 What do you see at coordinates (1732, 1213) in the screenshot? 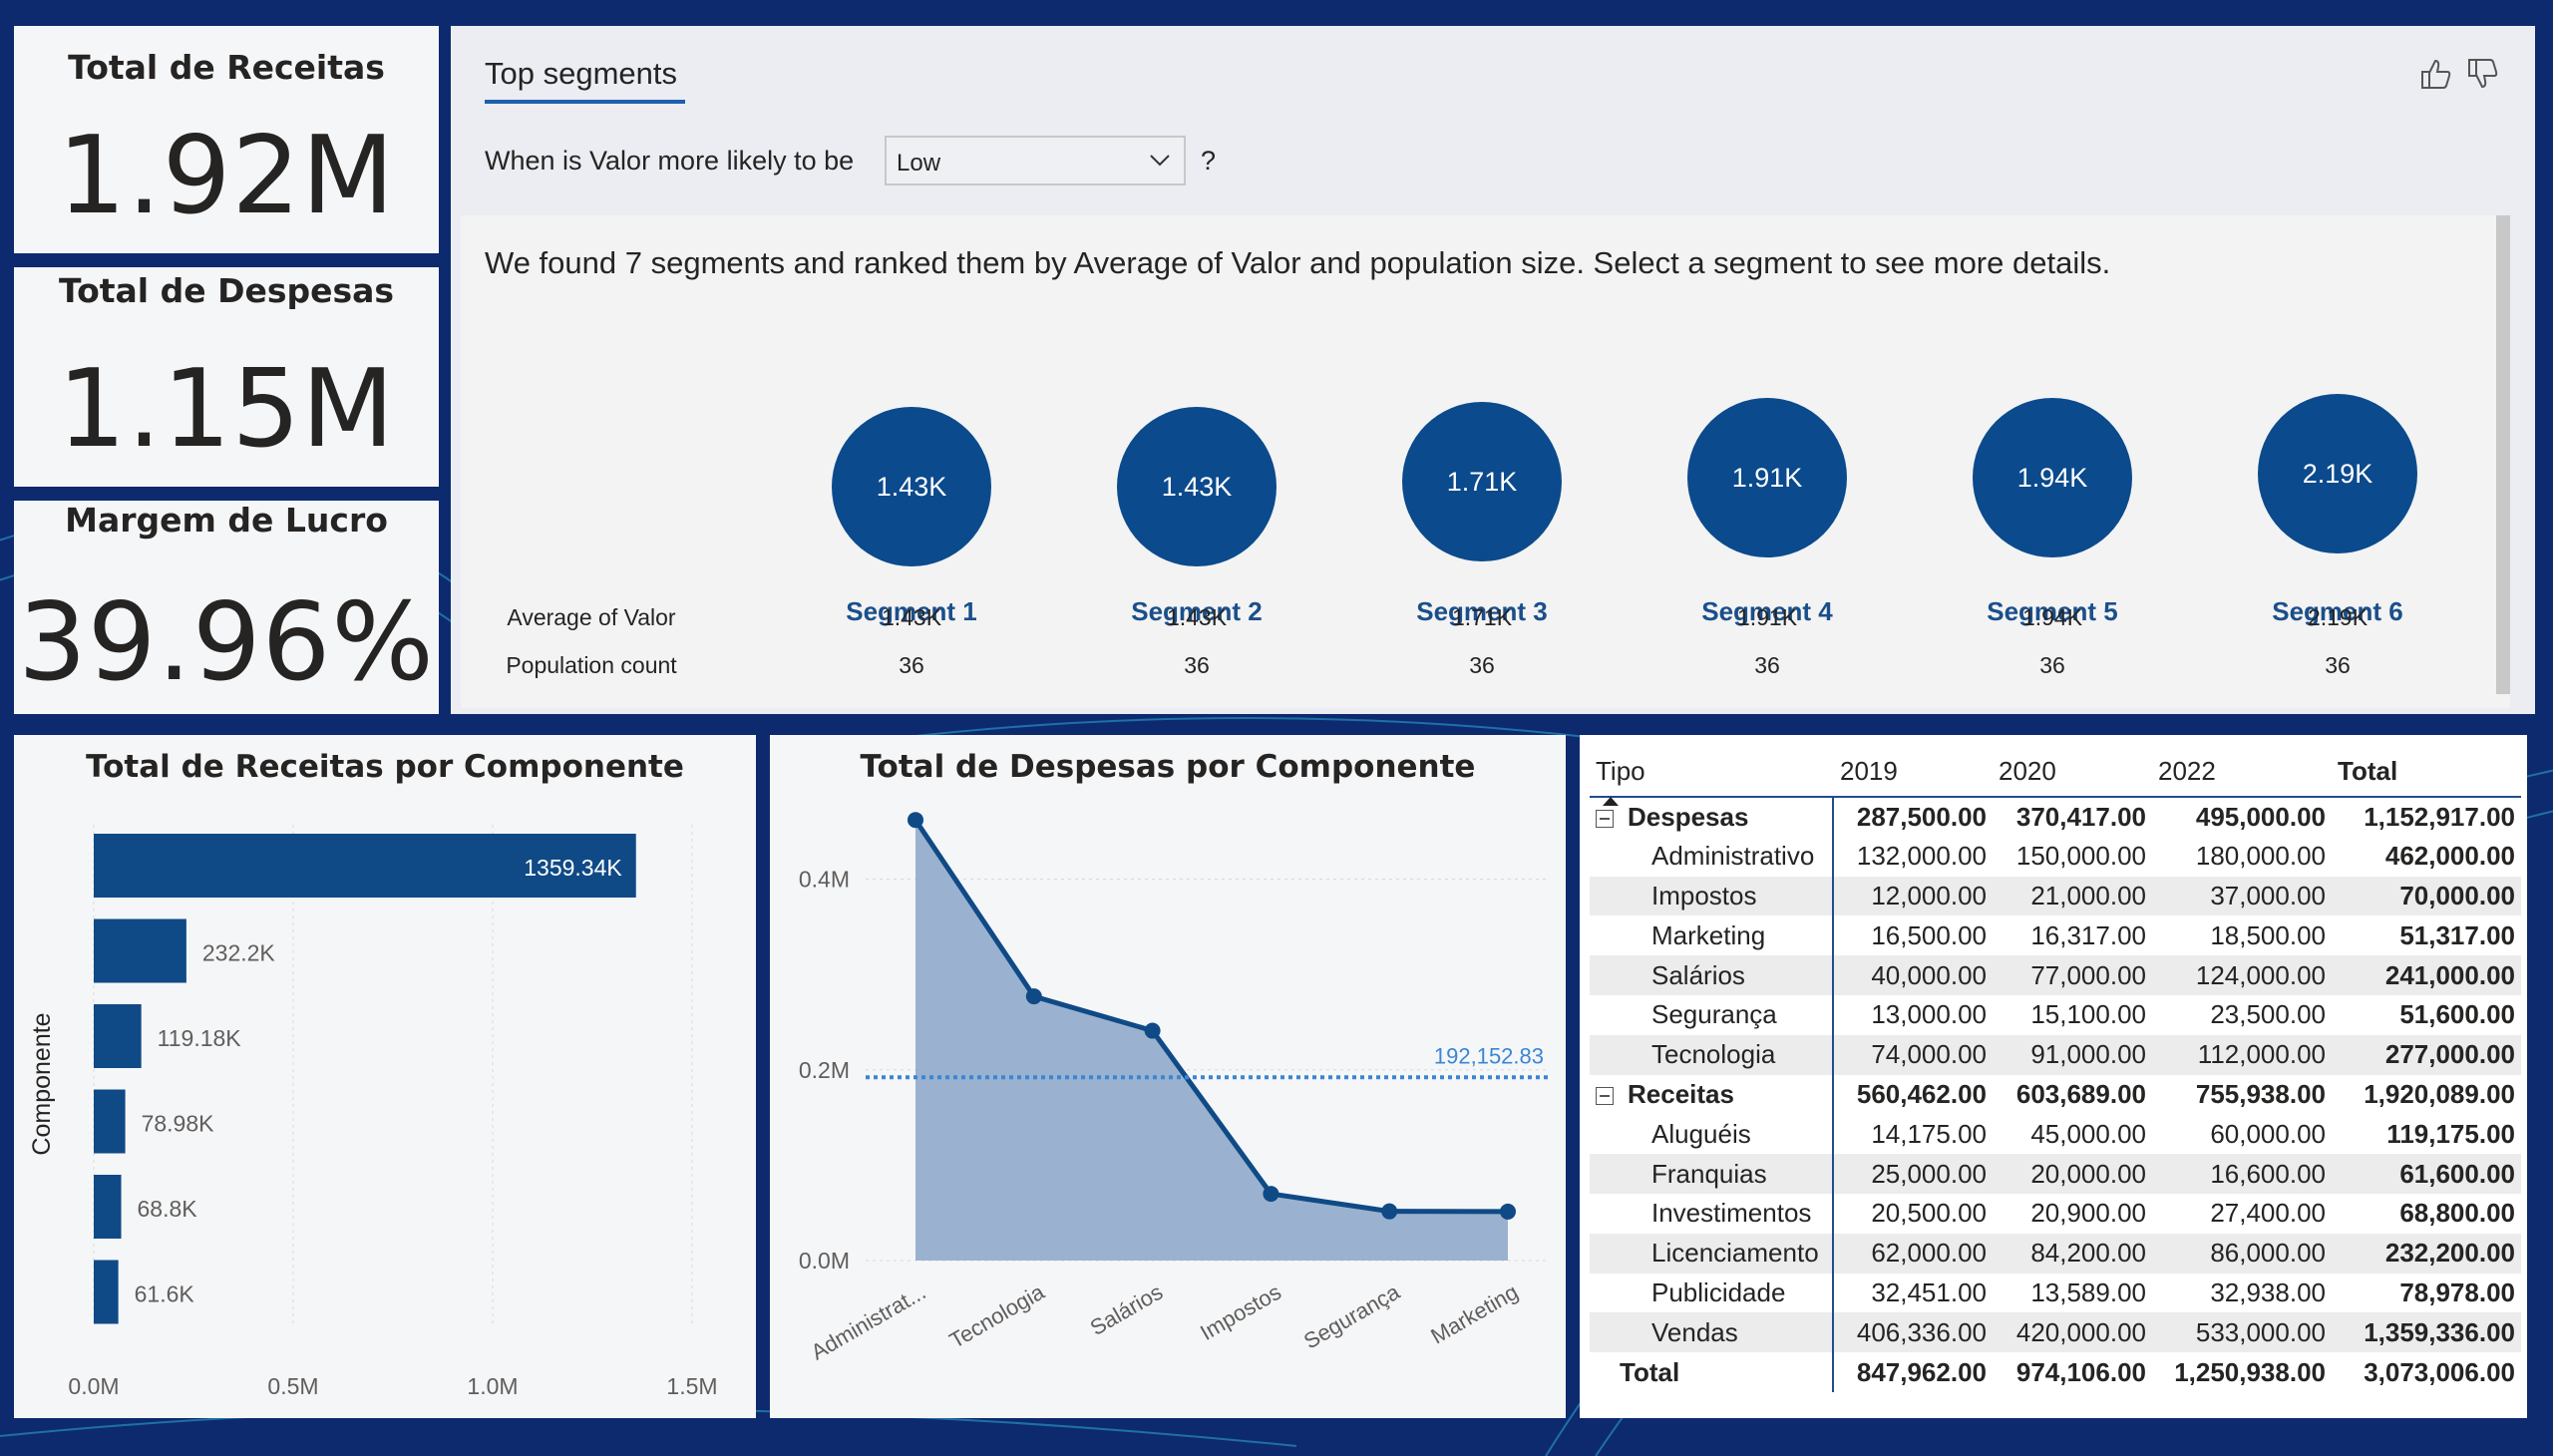
I see `row-label-text: Investimentos` at bounding box center [1732, 1213].